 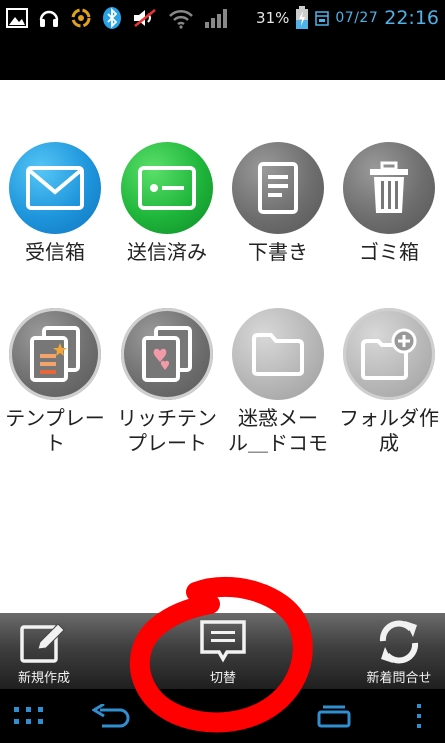 What do you see at coordinates (167, 430) in the screenshot?
I see `folder-label: リッチテン プレート` at bounding box center [167, 430].